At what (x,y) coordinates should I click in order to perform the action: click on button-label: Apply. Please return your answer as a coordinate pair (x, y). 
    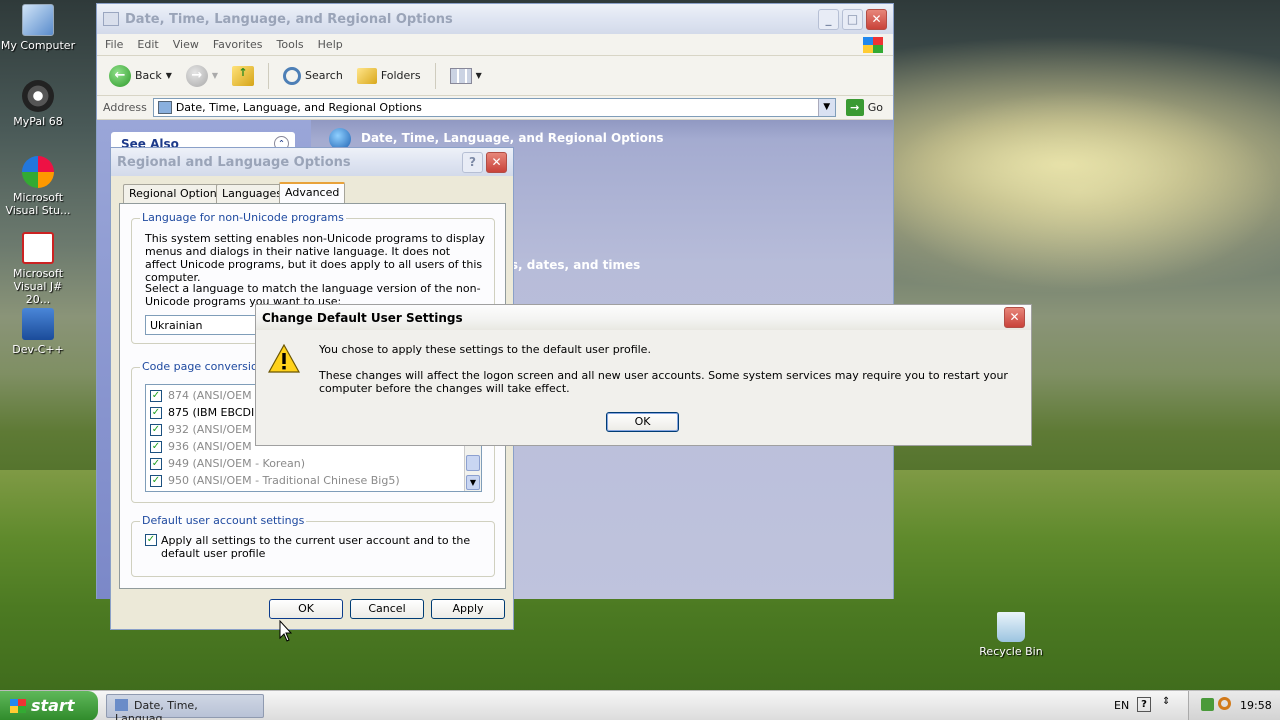
    Looking at the image, I should click on (468, 608).